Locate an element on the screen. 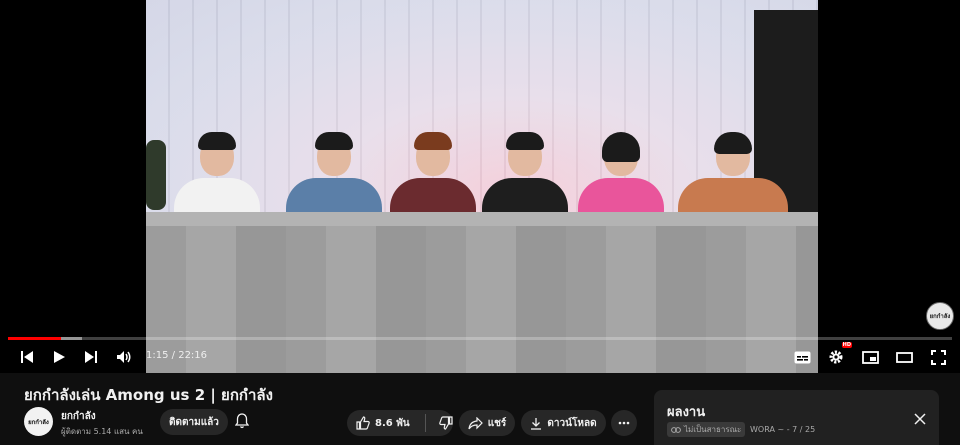 The height and width of the screenshot is (445, 960). playlist-title: ผลงาน is located at coordinates (686, 411).